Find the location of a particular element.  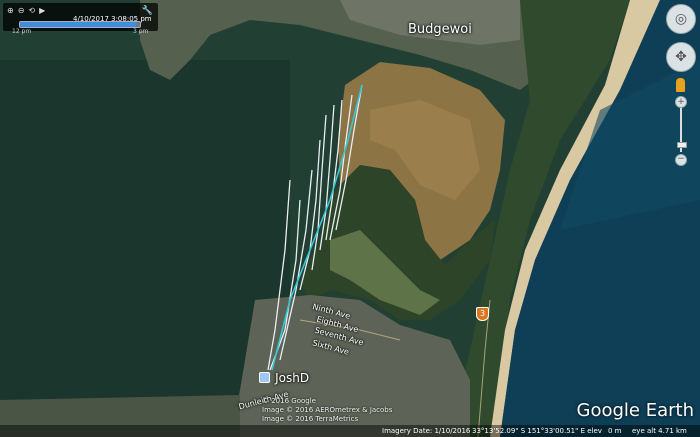

elevation: 0 m is located at coordinates (615, 431).